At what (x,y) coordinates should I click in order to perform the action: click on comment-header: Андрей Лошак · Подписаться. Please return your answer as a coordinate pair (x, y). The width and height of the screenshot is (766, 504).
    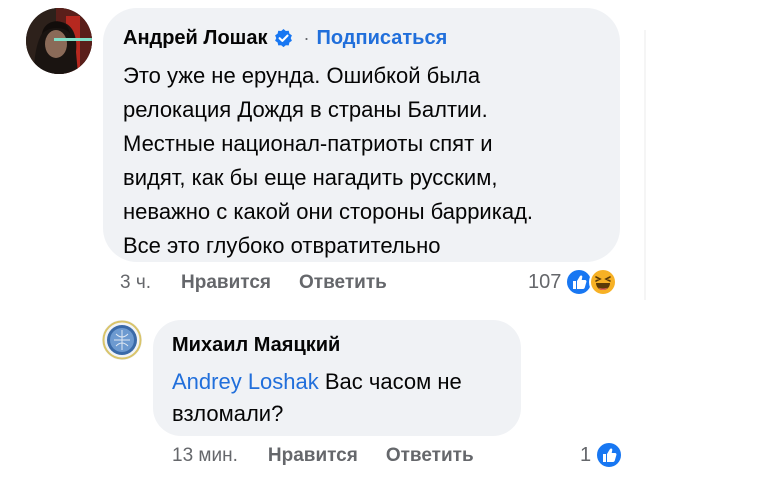
    Looking at the image, I should click on (361, 38).